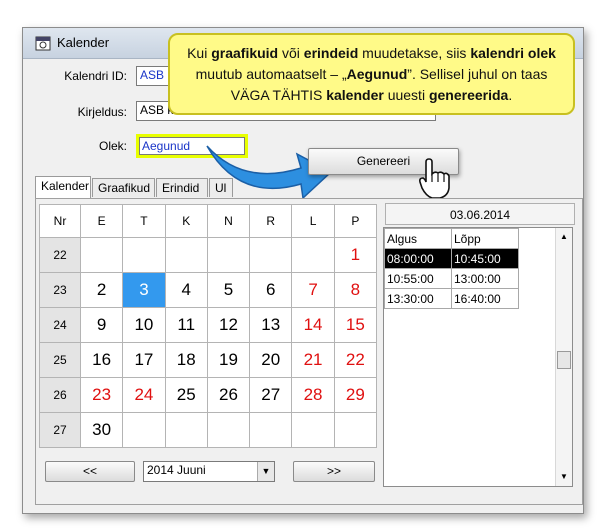  I want to click on start-column-header: Algus, so click(418, 238).